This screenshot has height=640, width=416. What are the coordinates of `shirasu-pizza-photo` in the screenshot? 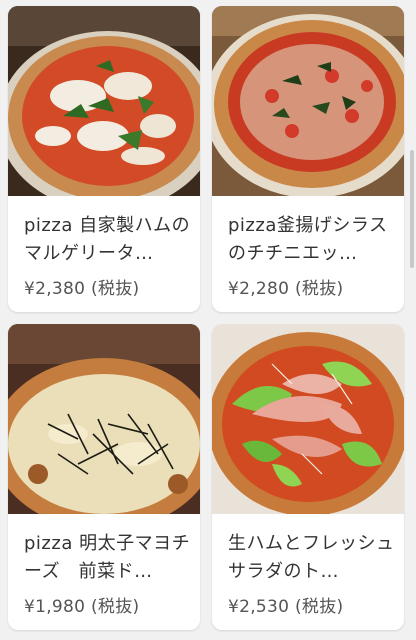 It's located at (308, 101).